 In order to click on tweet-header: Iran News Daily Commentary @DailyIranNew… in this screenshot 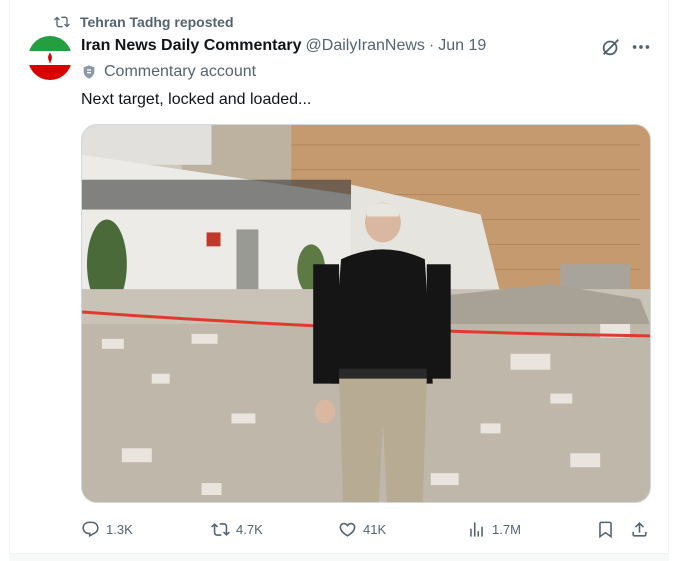, I will do `click(283, 46)`.